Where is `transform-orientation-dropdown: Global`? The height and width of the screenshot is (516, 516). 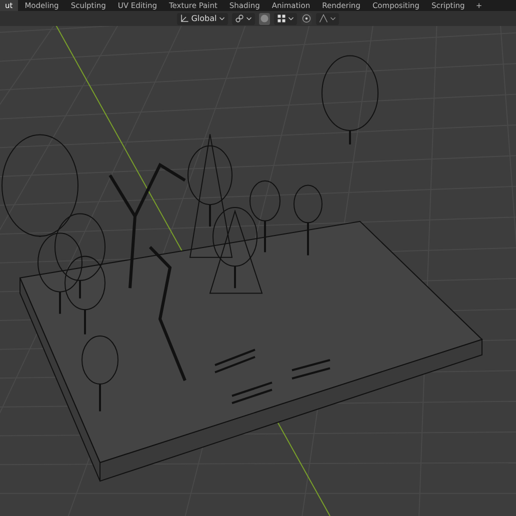 transform-orientation-dropdown: Global is located at coordinates (202, 18).